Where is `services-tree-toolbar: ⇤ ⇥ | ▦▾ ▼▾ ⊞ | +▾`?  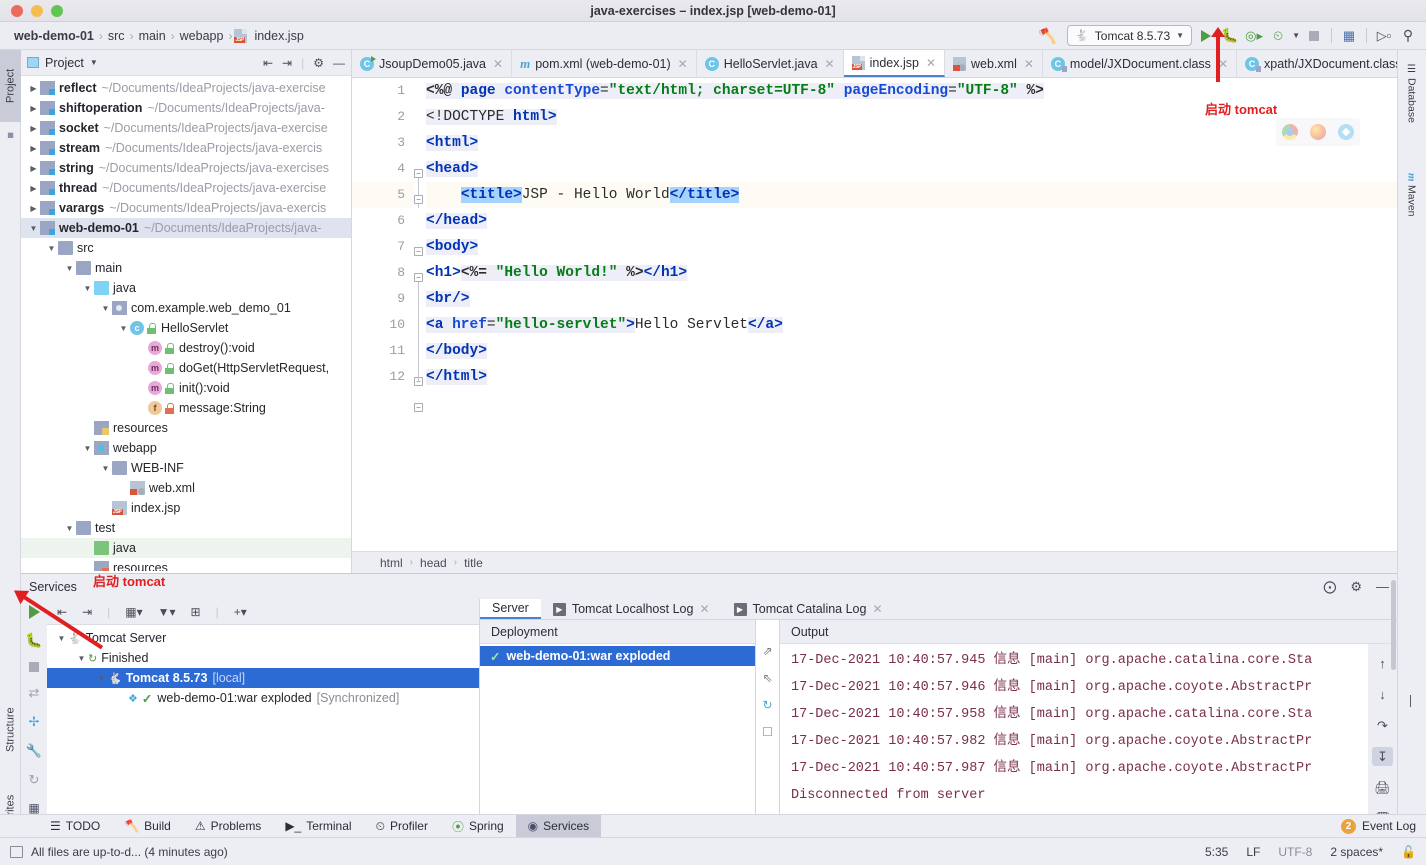 services-tree-toolbar: ⇤ ⇥ | ▦▾ ▼▾ ⊞ | +▾ is located at coordinates (263, 612).